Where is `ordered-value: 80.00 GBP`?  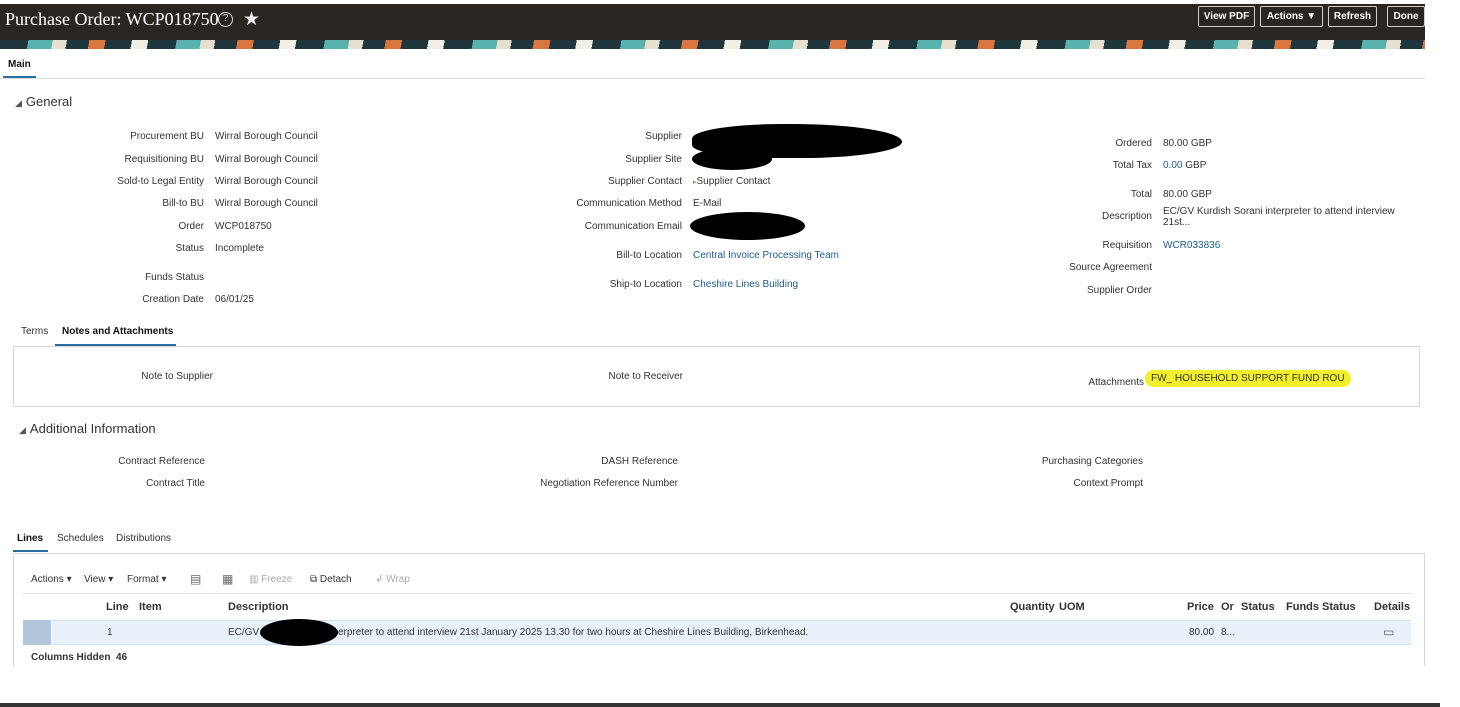 ordered-value: 80.00 GBP is located at coordinates (1187, 143).